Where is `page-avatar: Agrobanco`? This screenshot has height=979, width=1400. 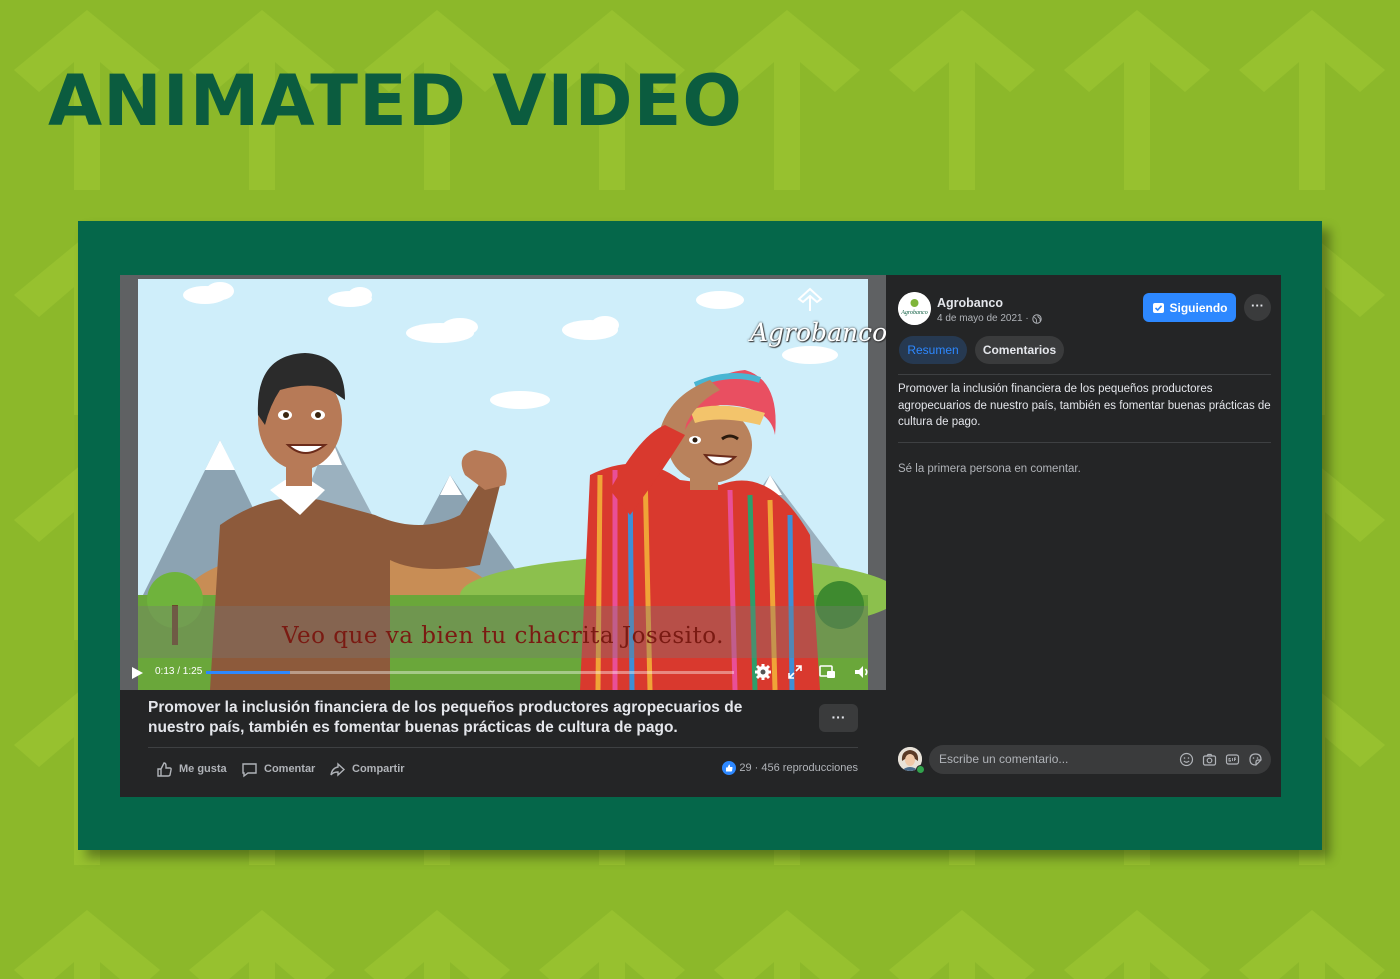
page-avatar: Agrobanco is located at coordinates (914, 308).